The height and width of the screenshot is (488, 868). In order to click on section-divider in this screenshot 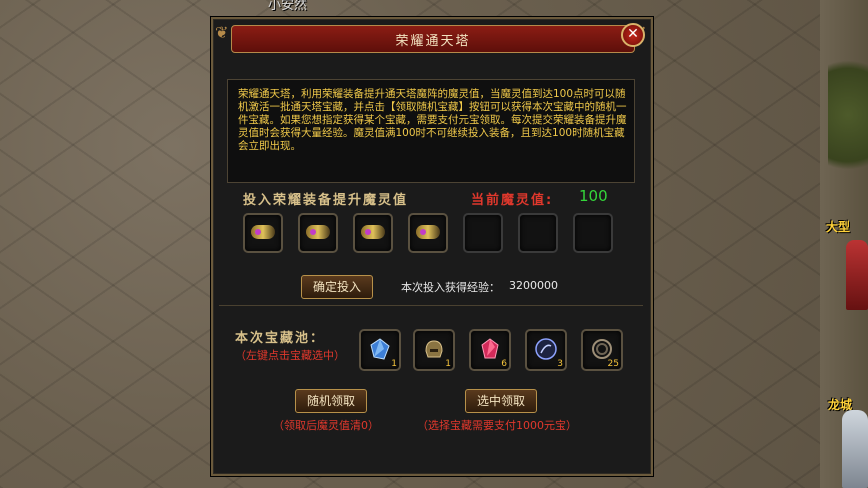, I will do `click(431, 305)`.